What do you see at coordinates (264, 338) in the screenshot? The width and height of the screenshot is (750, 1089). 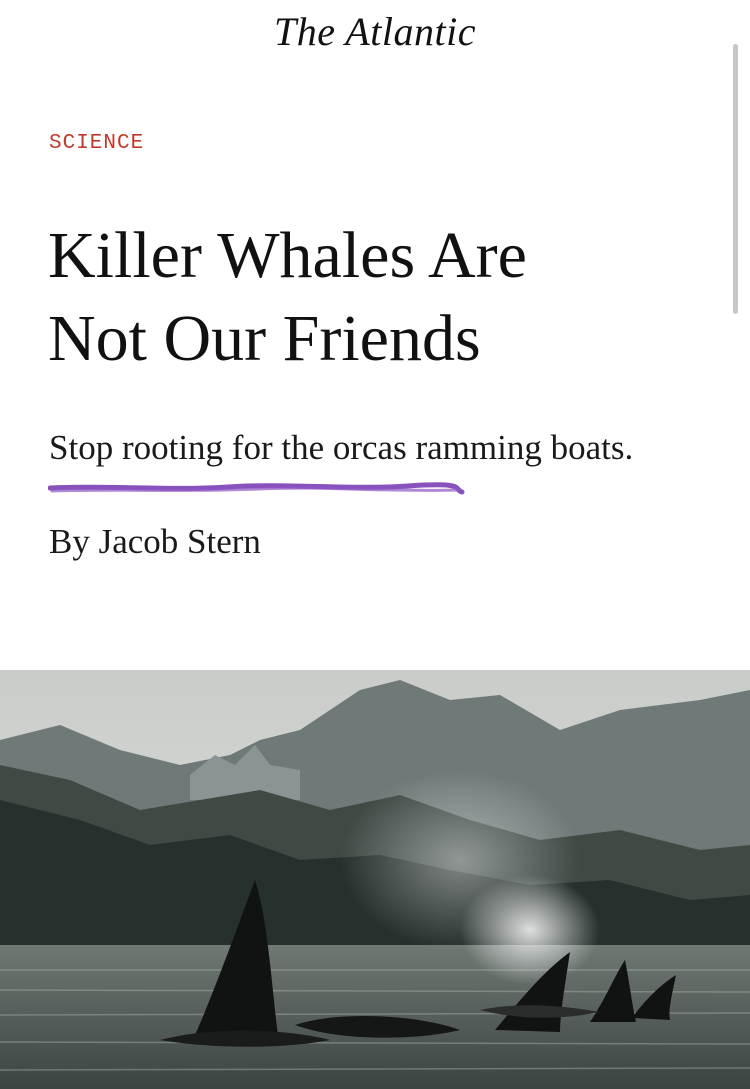 I see `headline-line-2: Not Our Friends` at bounding box center [264, 338].